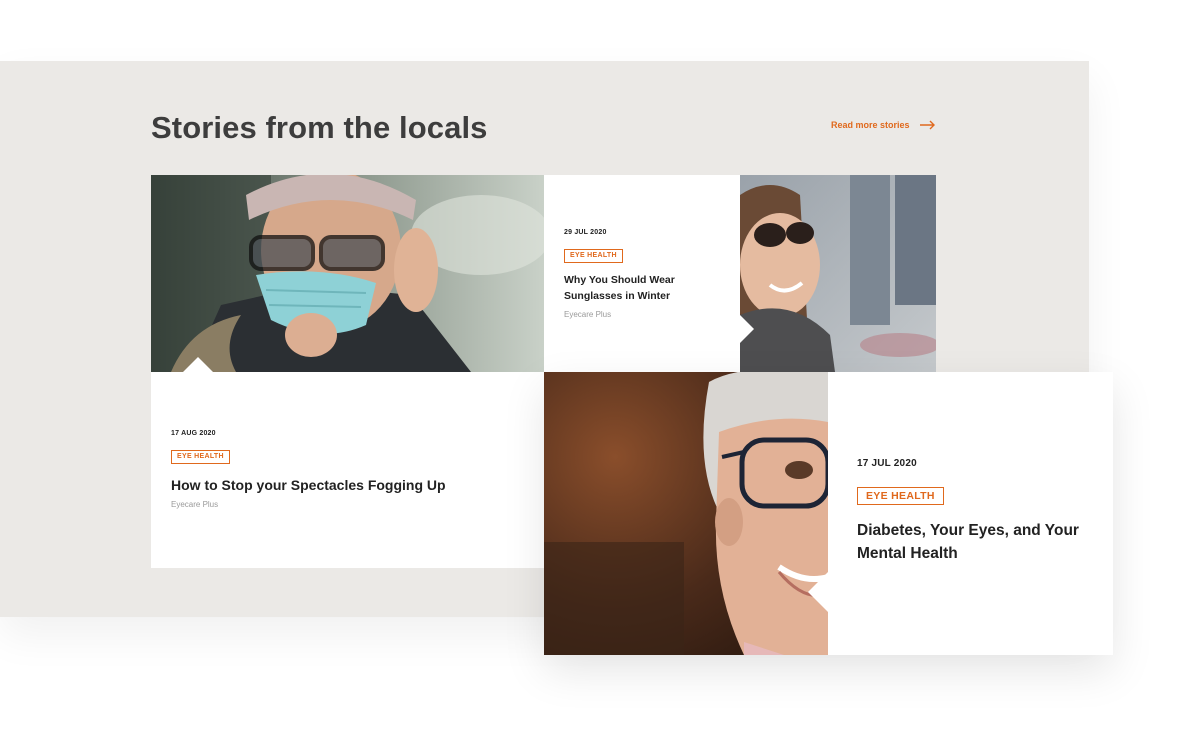 The image size is (1189, 746). Describe the element at coordinates (927, 125) in the screenshot. I see `arrow-right-icon` at that location.